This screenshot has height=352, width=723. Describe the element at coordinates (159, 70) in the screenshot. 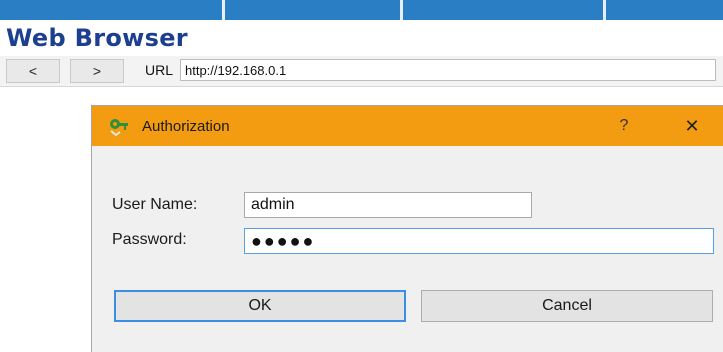

I see `url-label: URL` at that location.